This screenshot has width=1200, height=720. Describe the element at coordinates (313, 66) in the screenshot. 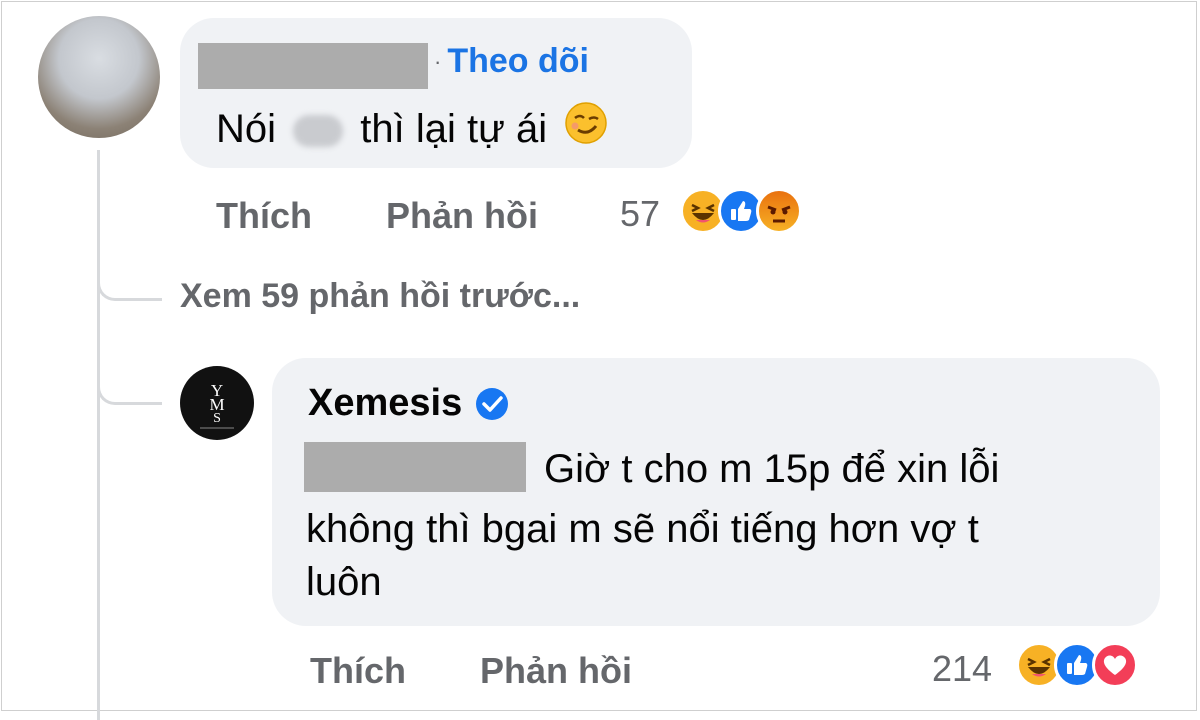

I see `redacted-commenter-name` at that location.